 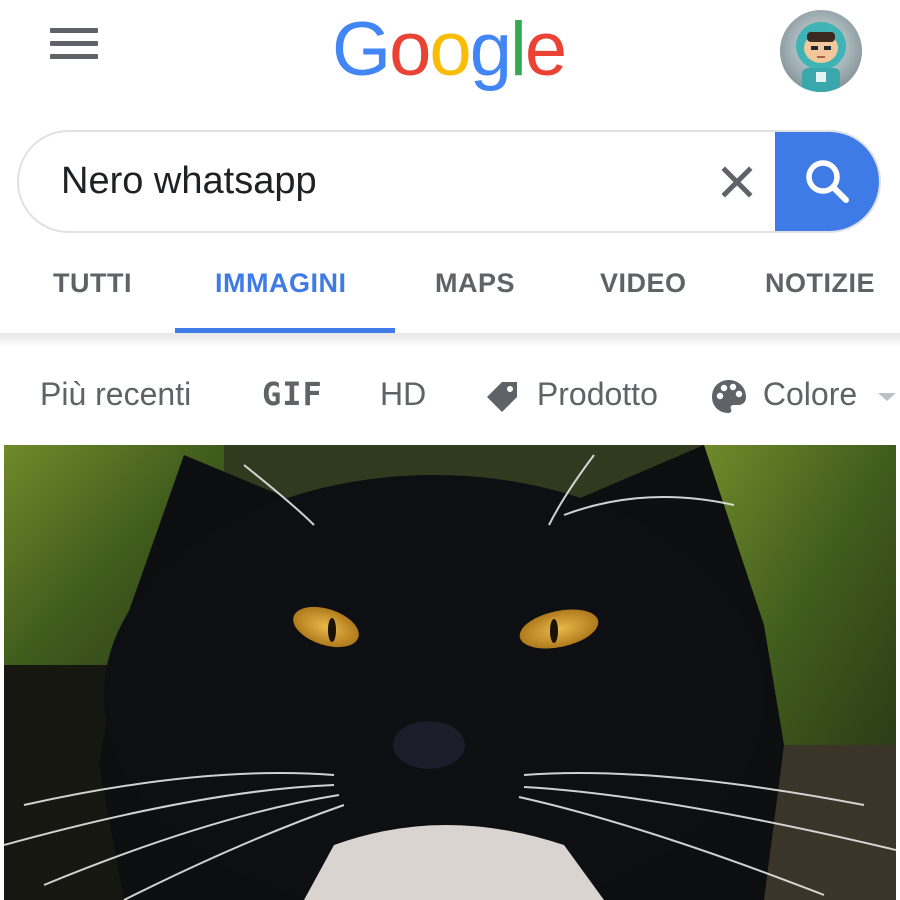 What do you see at coordinates (737, 182) in the screenshot?
I see `close-icon` at bounding box center [737, 182].